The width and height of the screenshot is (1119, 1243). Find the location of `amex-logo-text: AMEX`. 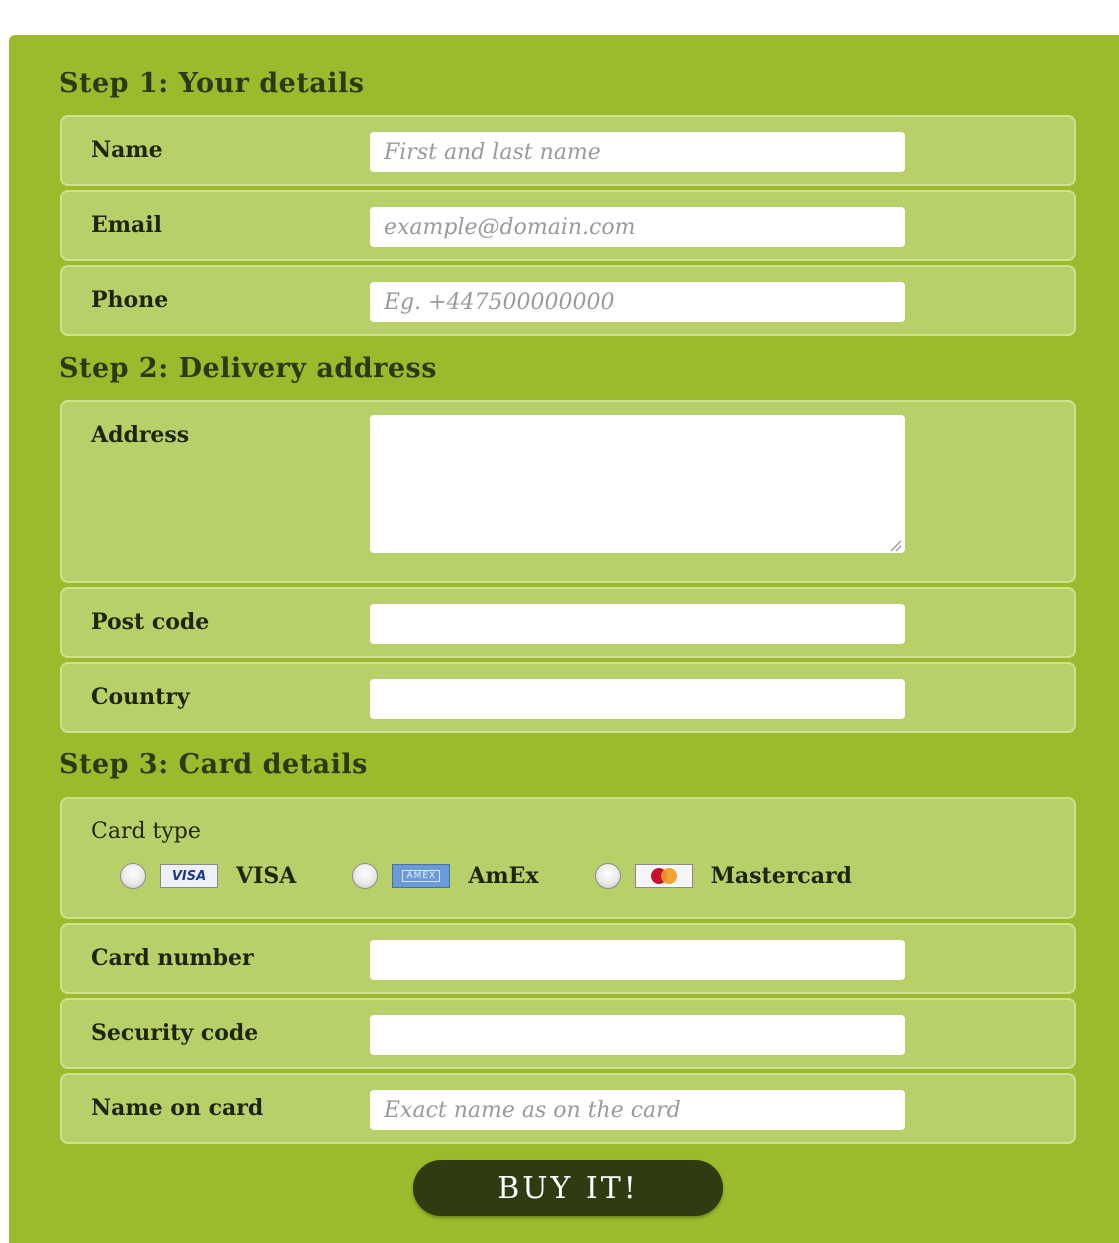

amex-logo-text: AMEX is located at coordinates (421, 876).